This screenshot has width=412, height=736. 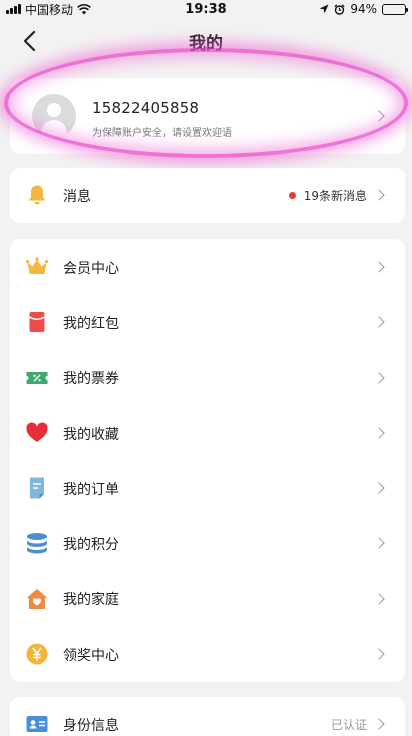 What do you see at coordinates (335, 196) in the screenshot?
I see `new-messages-count: 19条新消息` at bounding box center [335, 196].